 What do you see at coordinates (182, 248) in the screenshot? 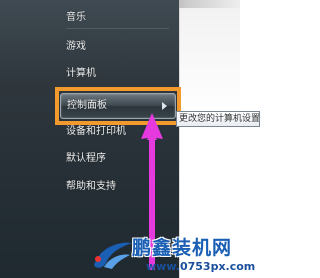
I see `watermark-title: 鹏鑫装机网` at bounding box center [182, 248].